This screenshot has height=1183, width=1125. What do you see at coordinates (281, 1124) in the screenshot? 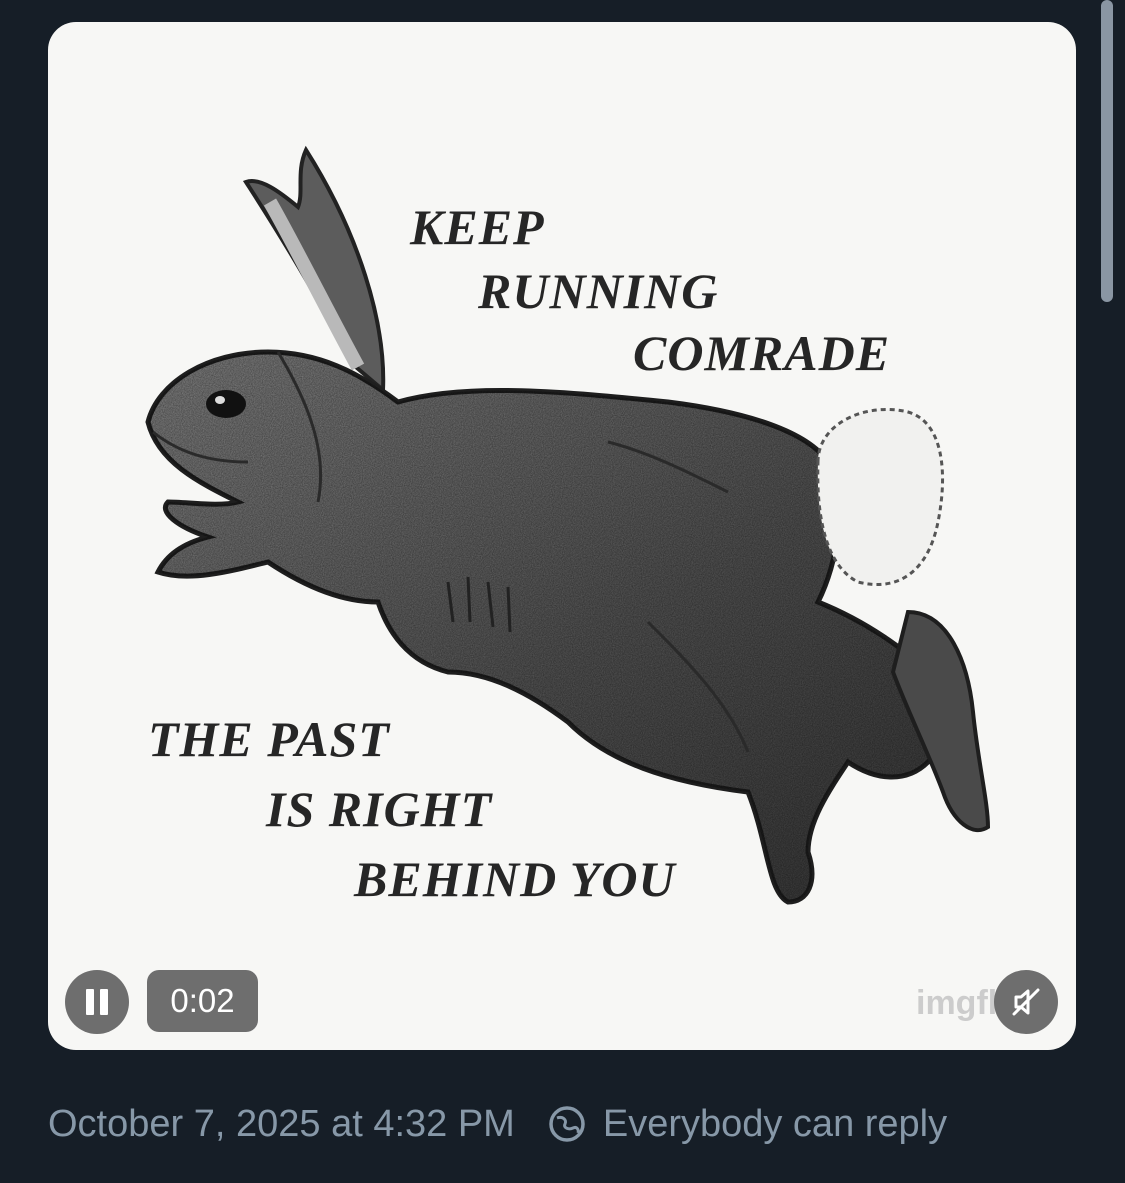
I see `post-timestamp: October 7, 2025 at 4:32 PM` at bounding box center [281, 1124].